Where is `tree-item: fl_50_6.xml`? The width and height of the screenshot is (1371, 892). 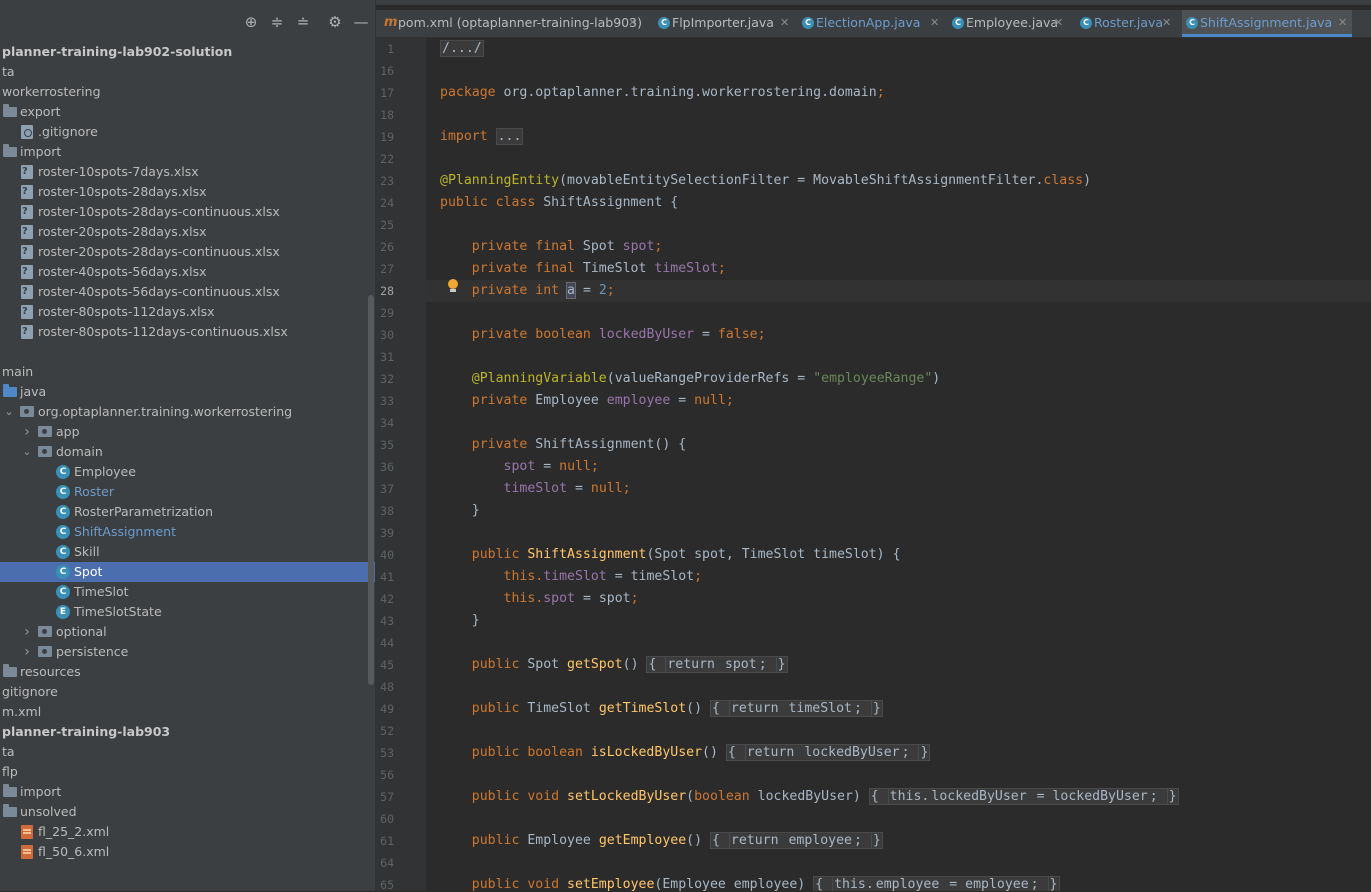 tree-item: fl_50_6.xml is located at coordinates (187, 852).